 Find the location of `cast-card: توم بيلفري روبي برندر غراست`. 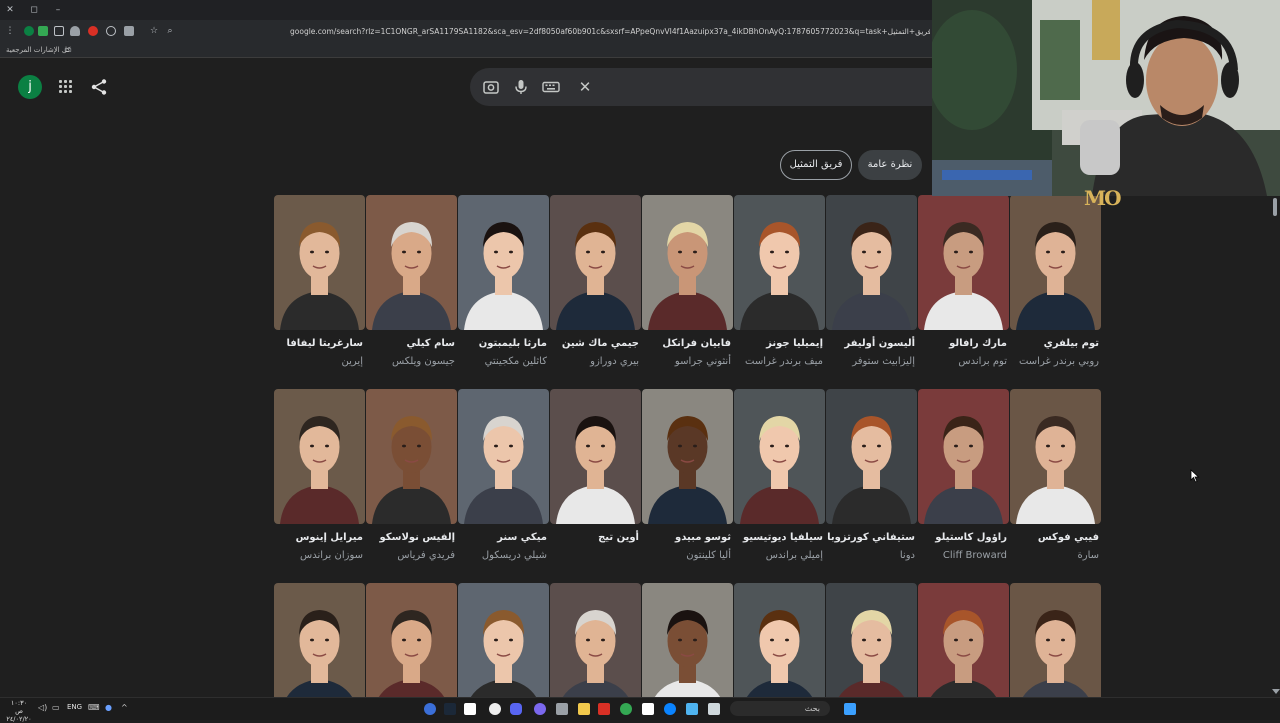

cast-card: توم بيلفري روبي برندر غراست is located at coordinates (1055, 285).